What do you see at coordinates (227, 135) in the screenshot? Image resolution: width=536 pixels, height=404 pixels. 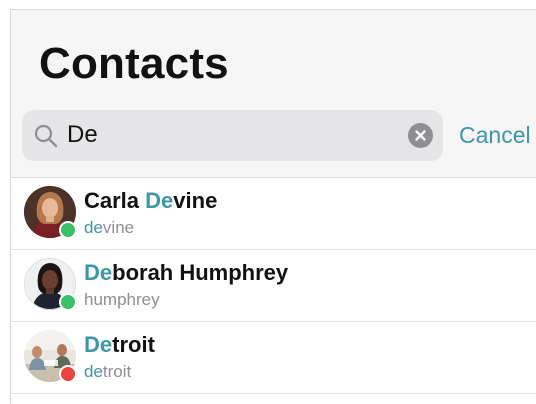 I see `search-input` at bounding box center [227, 135].